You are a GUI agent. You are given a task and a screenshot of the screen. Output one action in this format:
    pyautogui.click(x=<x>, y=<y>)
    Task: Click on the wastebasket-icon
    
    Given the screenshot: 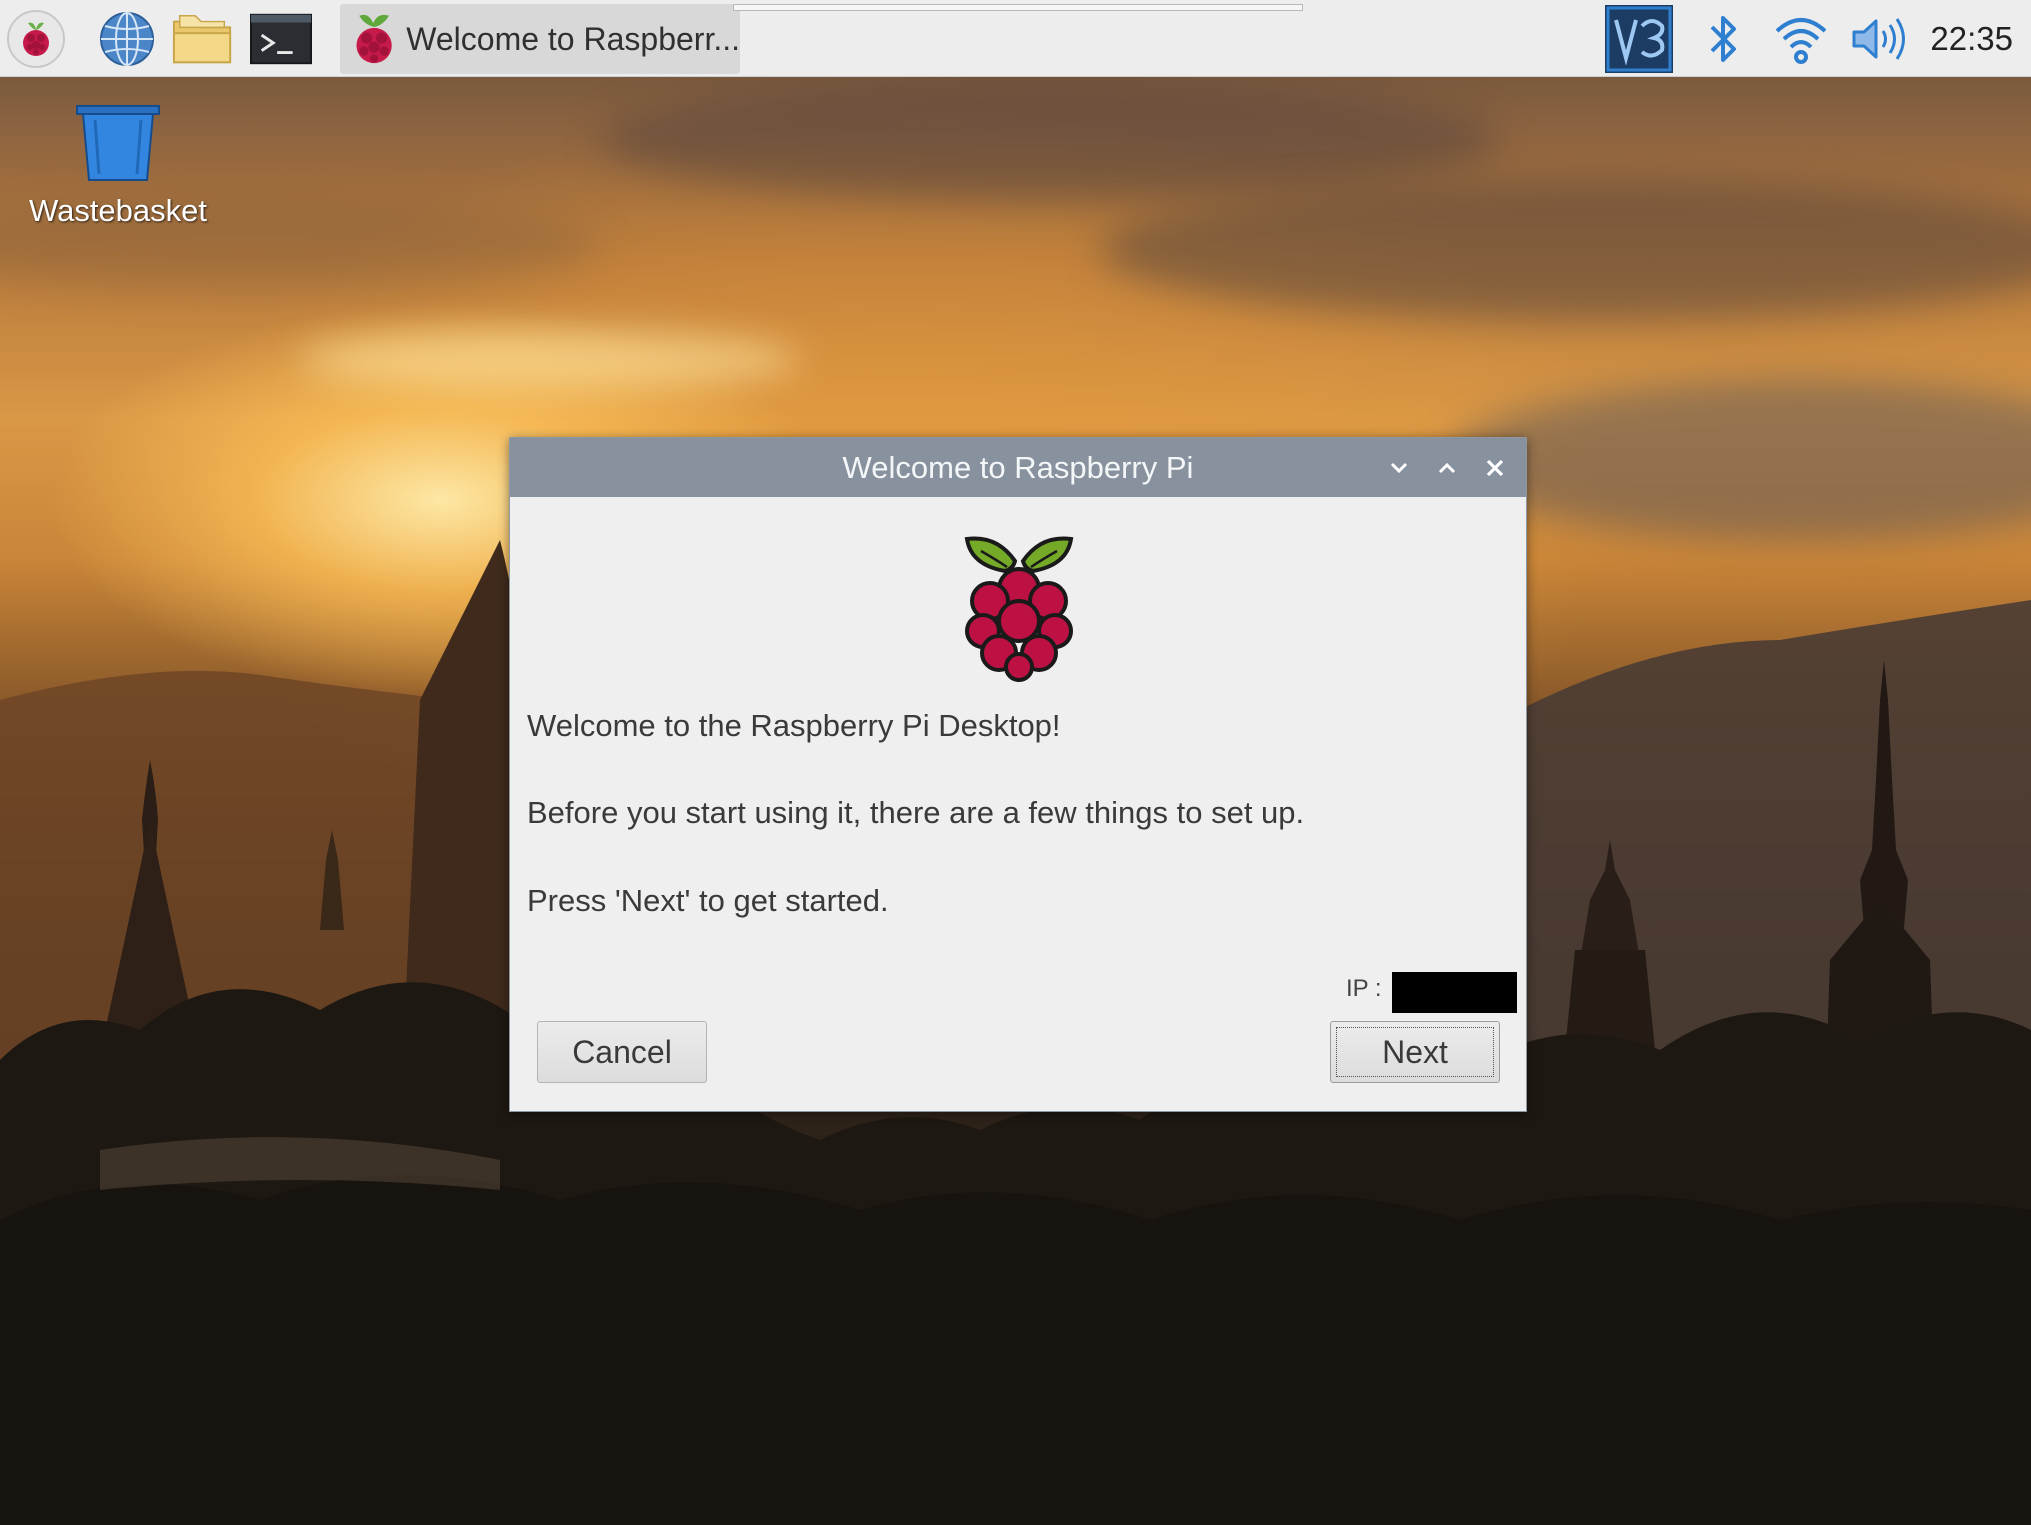 What is the action you would take?
    pyautogui.click(x=118, y=143)
    